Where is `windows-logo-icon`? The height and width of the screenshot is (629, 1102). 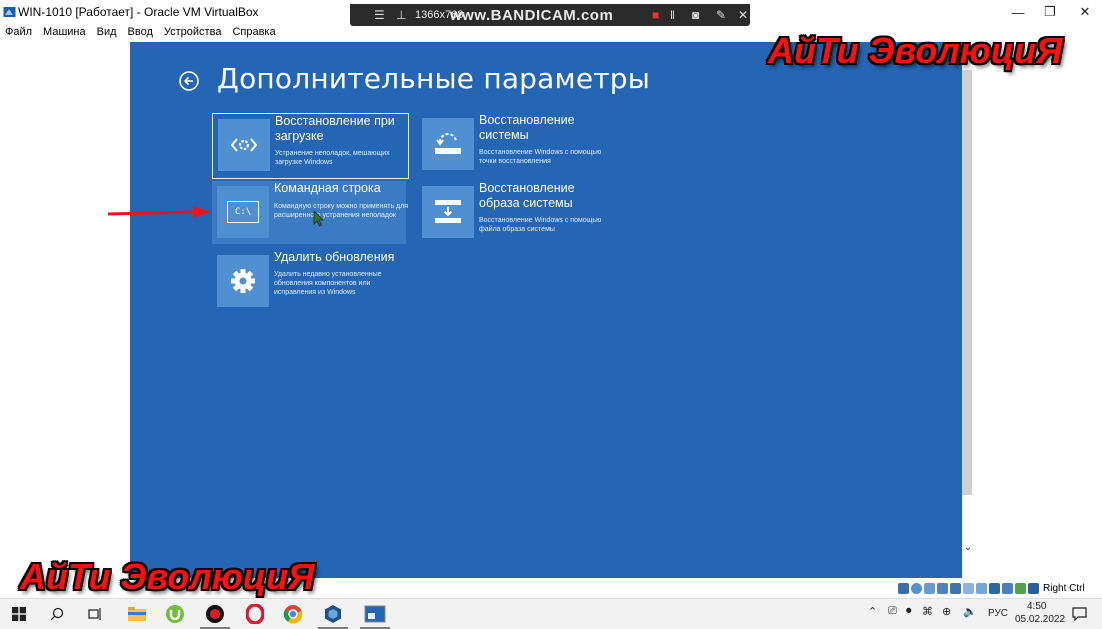 windows-logo-icon is located at coordinates (19, 614).